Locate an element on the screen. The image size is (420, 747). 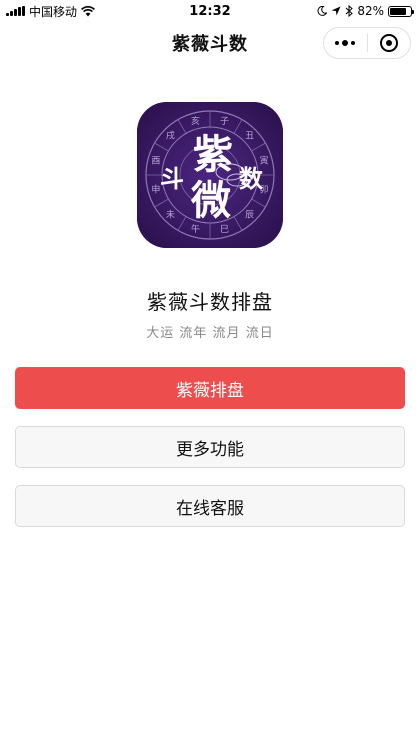
app-name: 紫薇斗数排盘 is located at coordinates (210, 302).